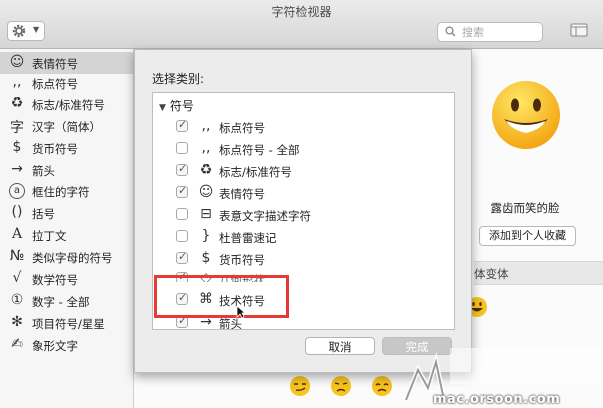 The width and height of the screenshot is (603, 408). I want to click on chevron-down-icon: ▼, so click(36, 29).